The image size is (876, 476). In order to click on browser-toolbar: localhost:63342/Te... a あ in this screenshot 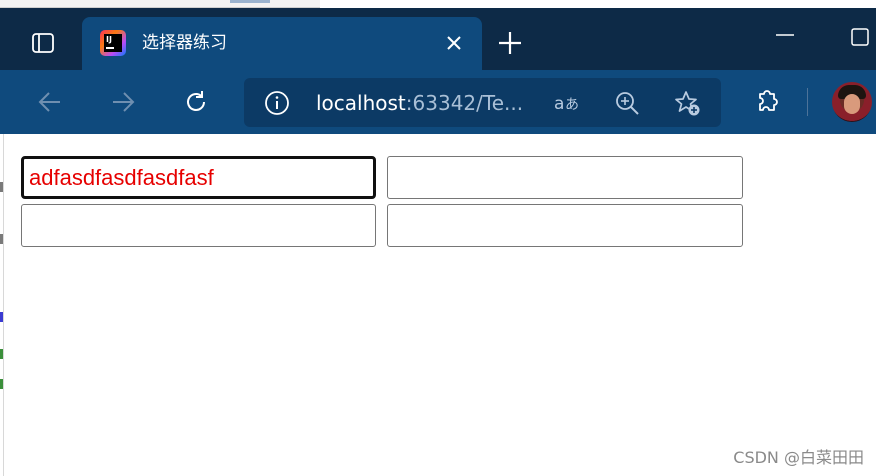, I will do `click(438, 102)`.